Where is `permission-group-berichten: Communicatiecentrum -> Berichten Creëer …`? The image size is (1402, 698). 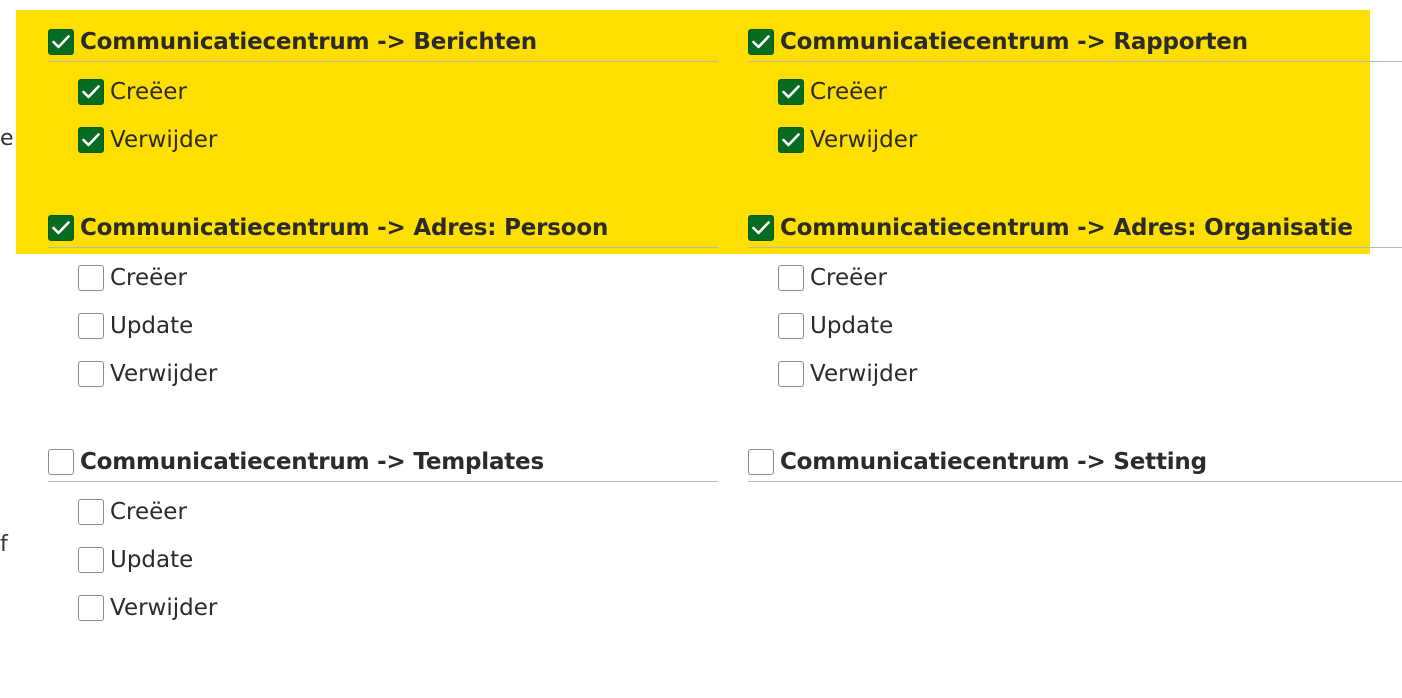
permission-group-berichten: Communicatiecentrum -> Berichten Creëer … is located at coordinates (383, 93).